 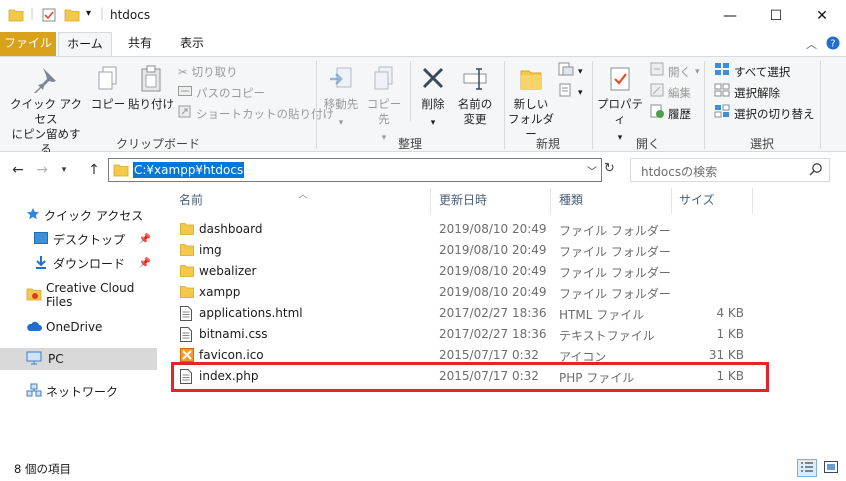 What do you see at coordinates (620, 81) in the screenshot?
I see `properties-icon` at bounding box center [620, 81].